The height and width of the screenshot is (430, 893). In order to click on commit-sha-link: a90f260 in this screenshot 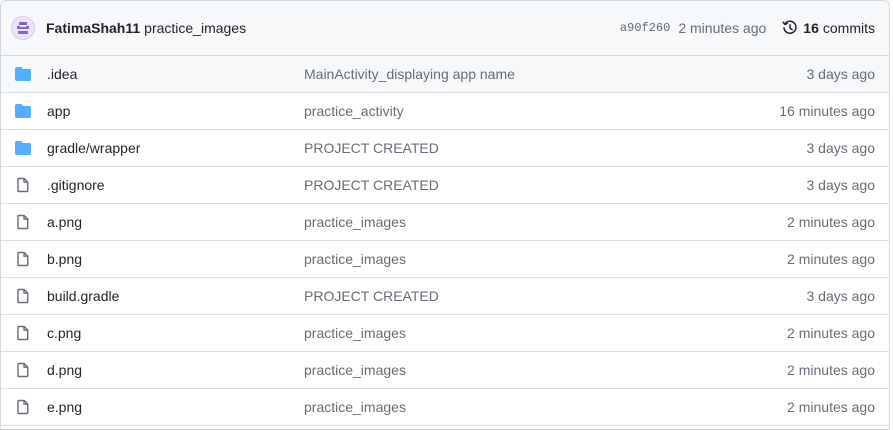, I will do `click(645, 28)`.